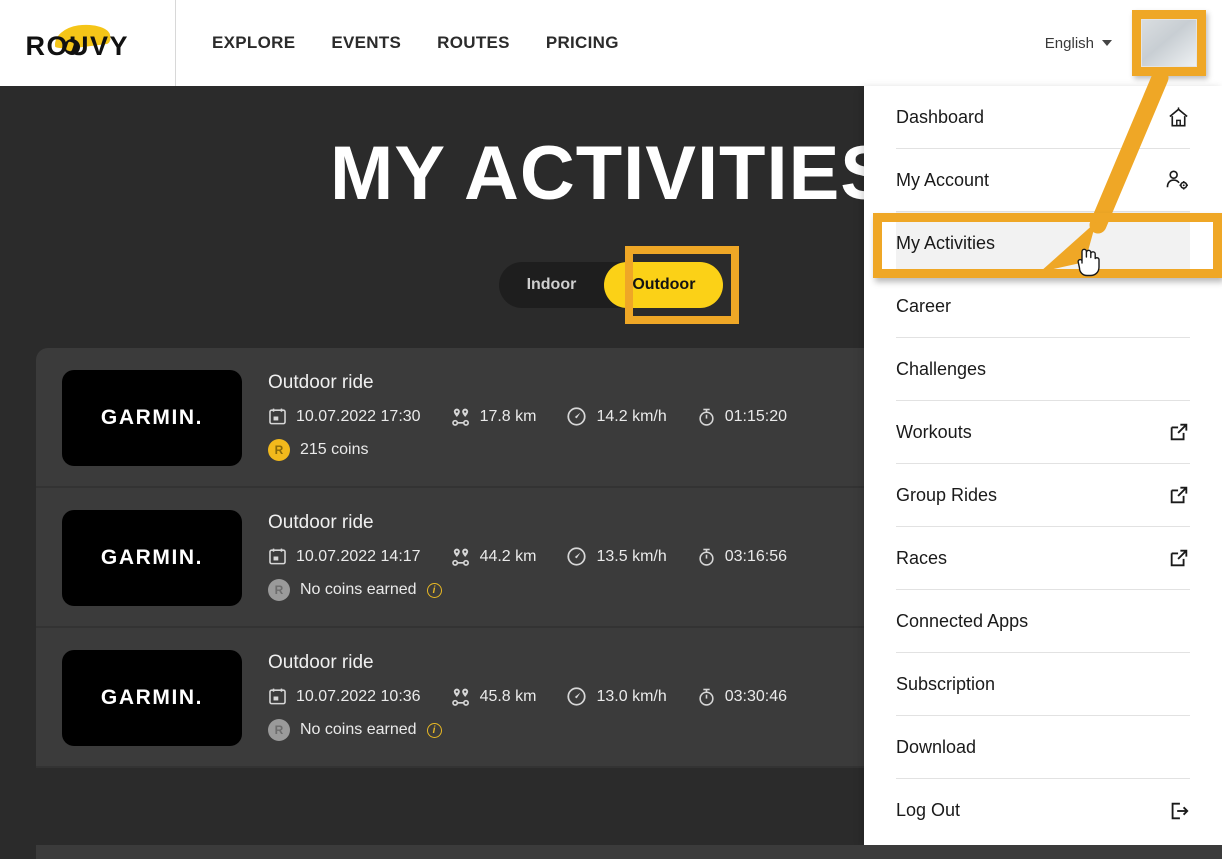 This screenshot has width=1222, height=859. Describe the element at coordinates (756, 416) in the screenshot. I see `stat-duration-value: 01:15:20` at that location.